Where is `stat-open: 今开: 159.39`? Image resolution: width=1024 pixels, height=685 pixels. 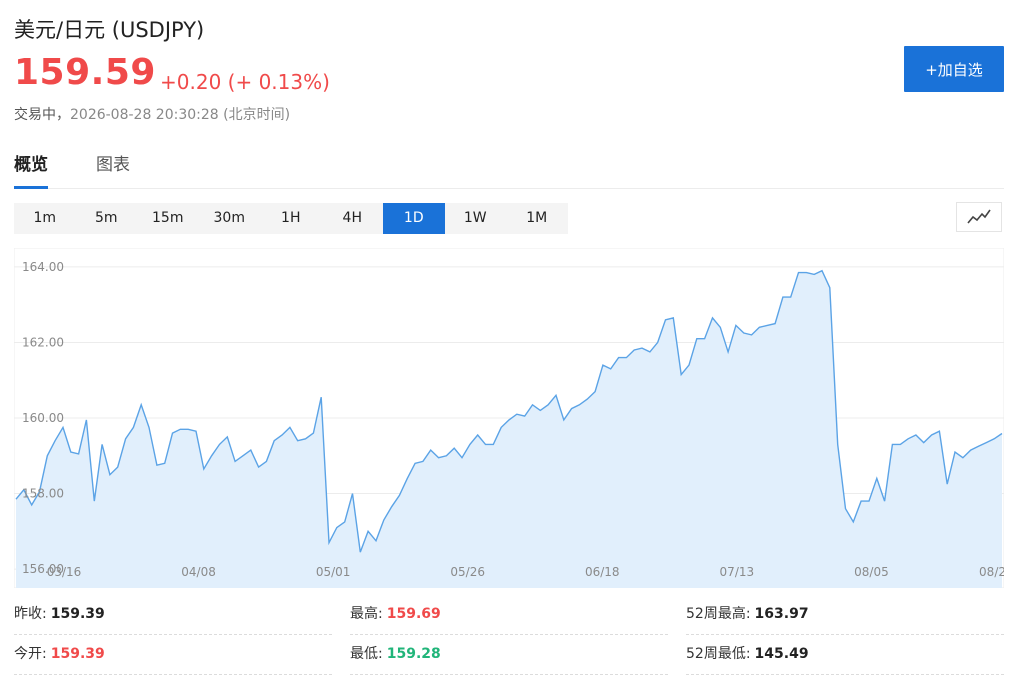 stat-open: 今开: 159.39 is located at coordinates (173, 655).